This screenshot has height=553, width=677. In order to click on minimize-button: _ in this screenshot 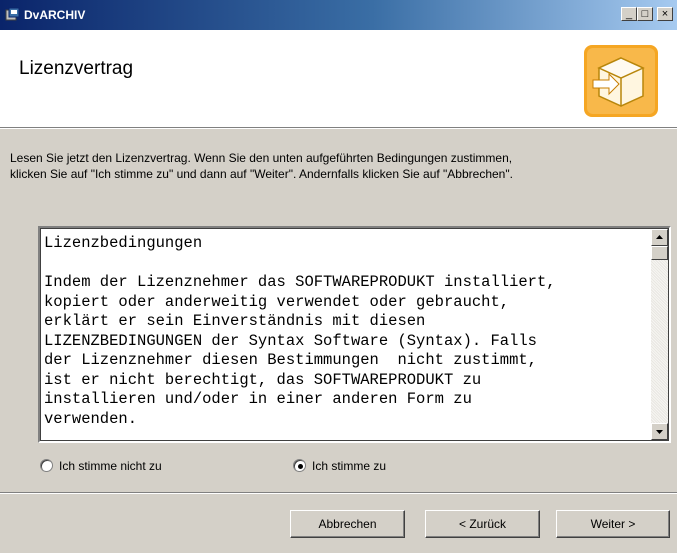, I will do `click(629, 14)`.